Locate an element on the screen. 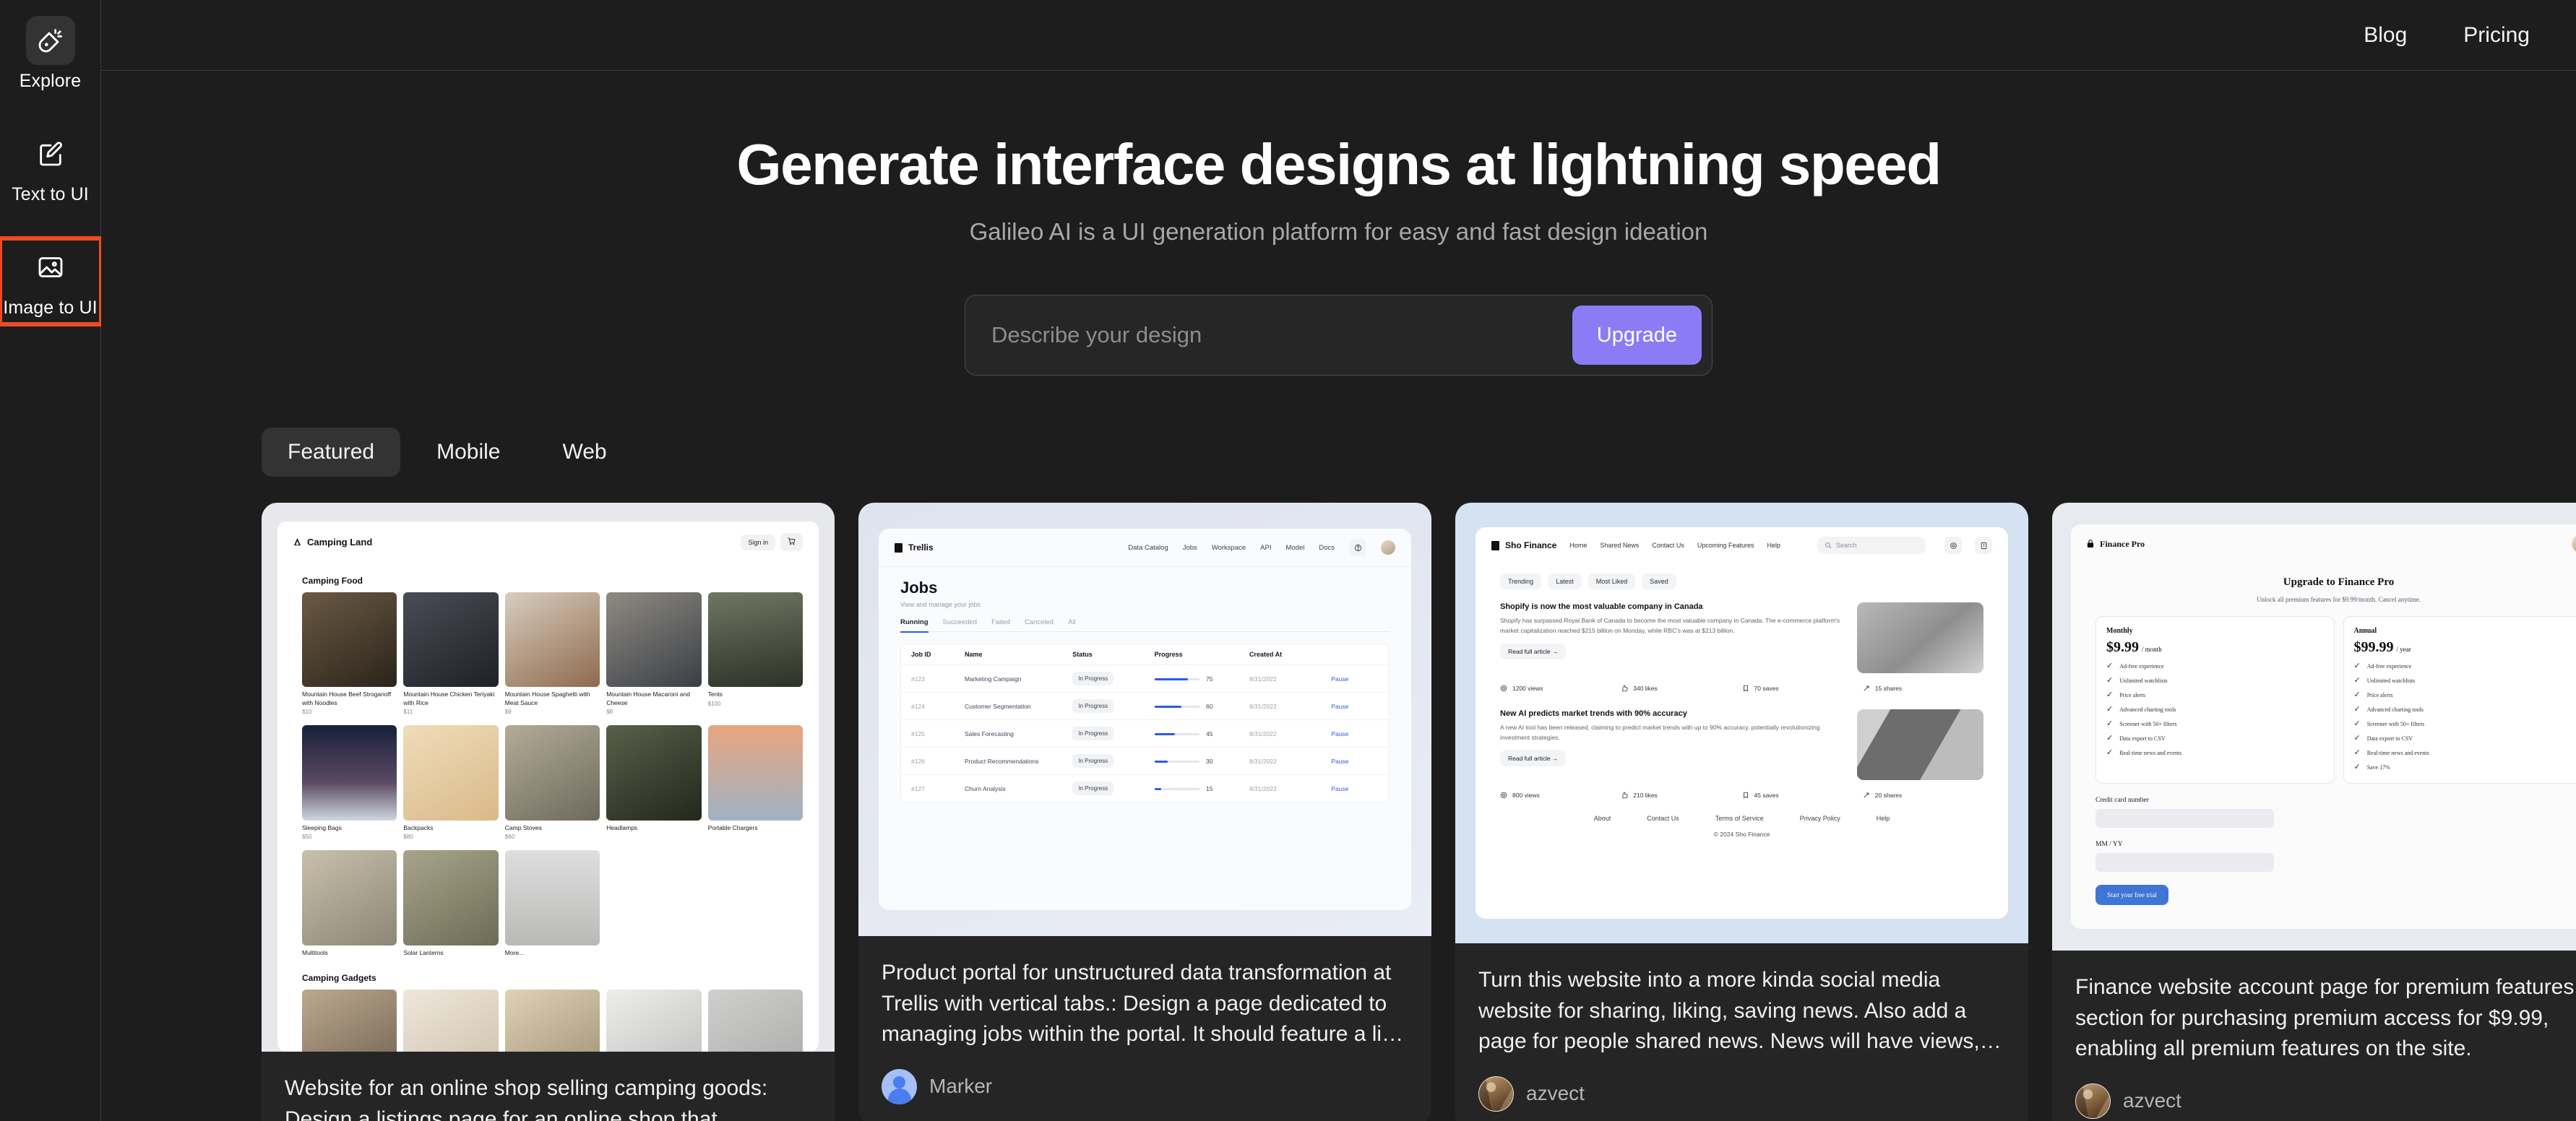  preview-brand: Finance Pro is located at coordinates (2116, 544).